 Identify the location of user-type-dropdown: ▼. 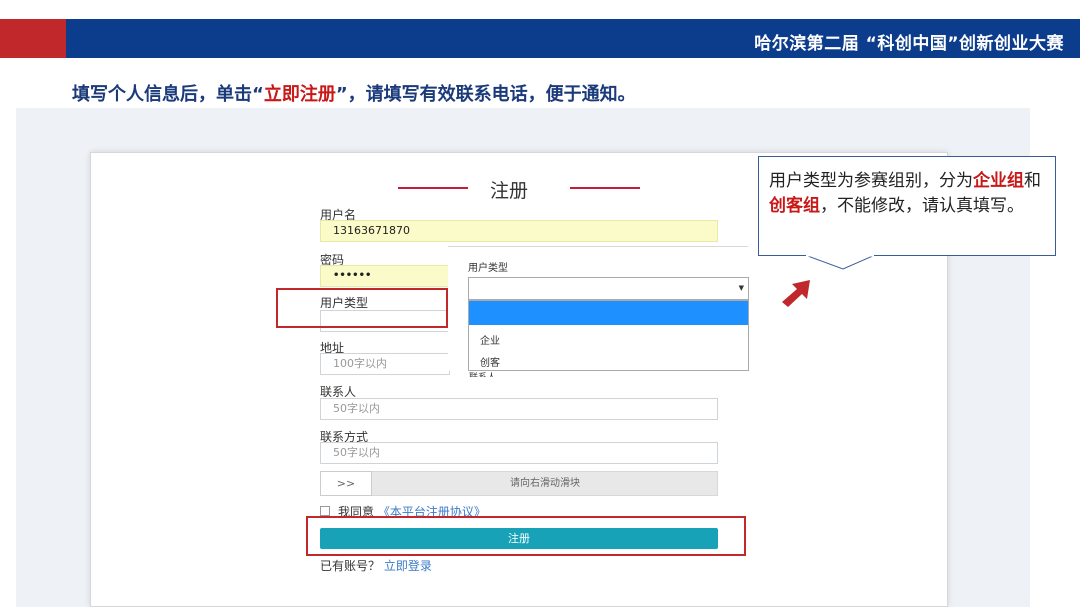
(608, 288).